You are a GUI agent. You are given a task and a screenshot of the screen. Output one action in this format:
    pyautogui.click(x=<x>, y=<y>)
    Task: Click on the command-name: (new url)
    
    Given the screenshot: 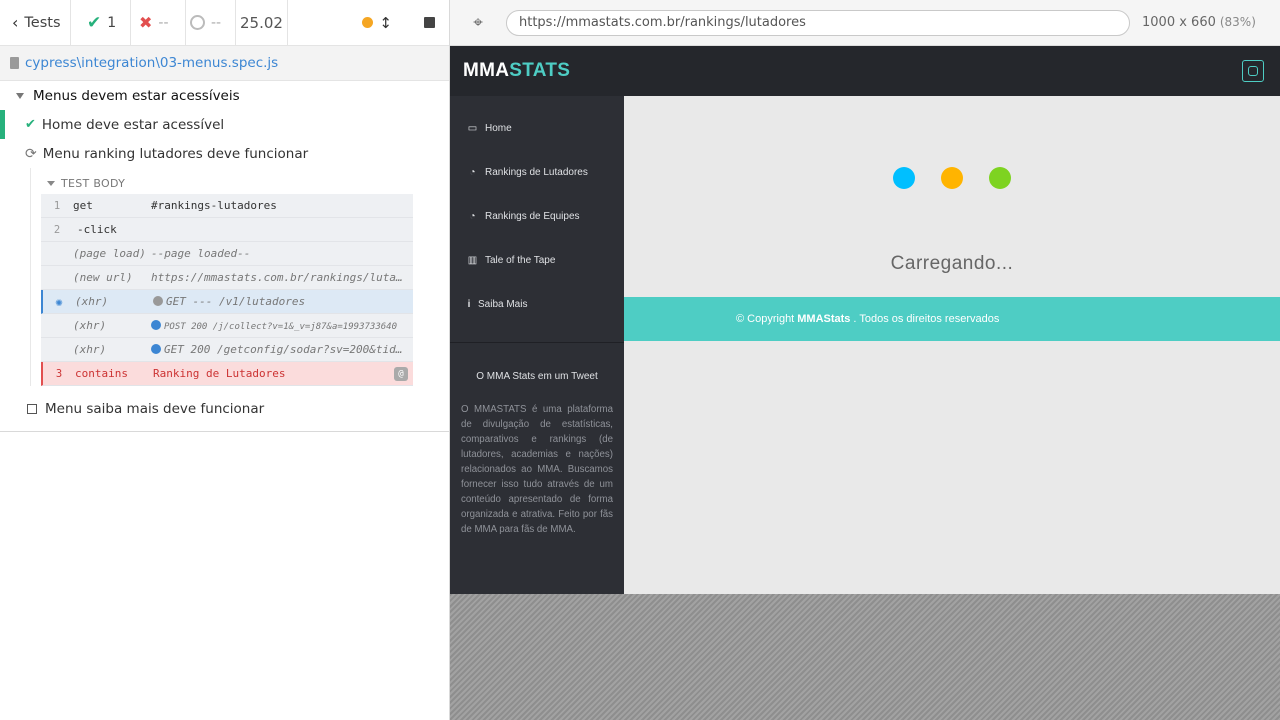 What is the action you would take?
    pyautogui.click(x=103, y=277)
    